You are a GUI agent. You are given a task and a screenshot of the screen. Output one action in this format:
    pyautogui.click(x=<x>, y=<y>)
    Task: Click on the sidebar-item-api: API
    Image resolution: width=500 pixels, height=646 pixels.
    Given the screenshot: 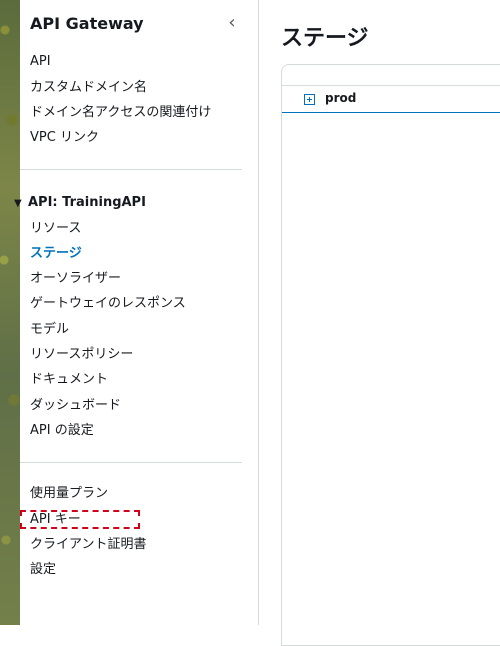 What is the action you would take?
    pyautogui.click(x=40, y=62)
    